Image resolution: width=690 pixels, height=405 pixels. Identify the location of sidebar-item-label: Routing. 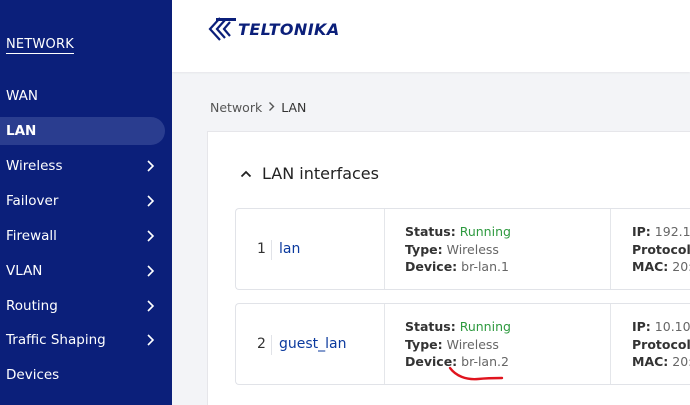
(32, 306).